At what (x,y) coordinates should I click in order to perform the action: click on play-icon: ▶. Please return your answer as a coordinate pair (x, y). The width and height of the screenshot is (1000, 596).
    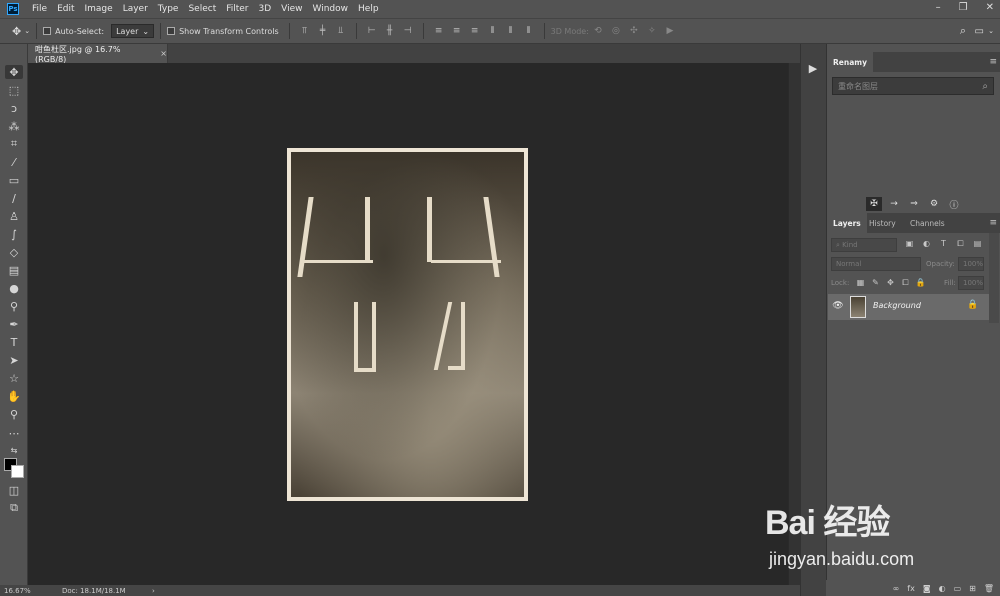
    Looking at the image, I should click on (813, 68).